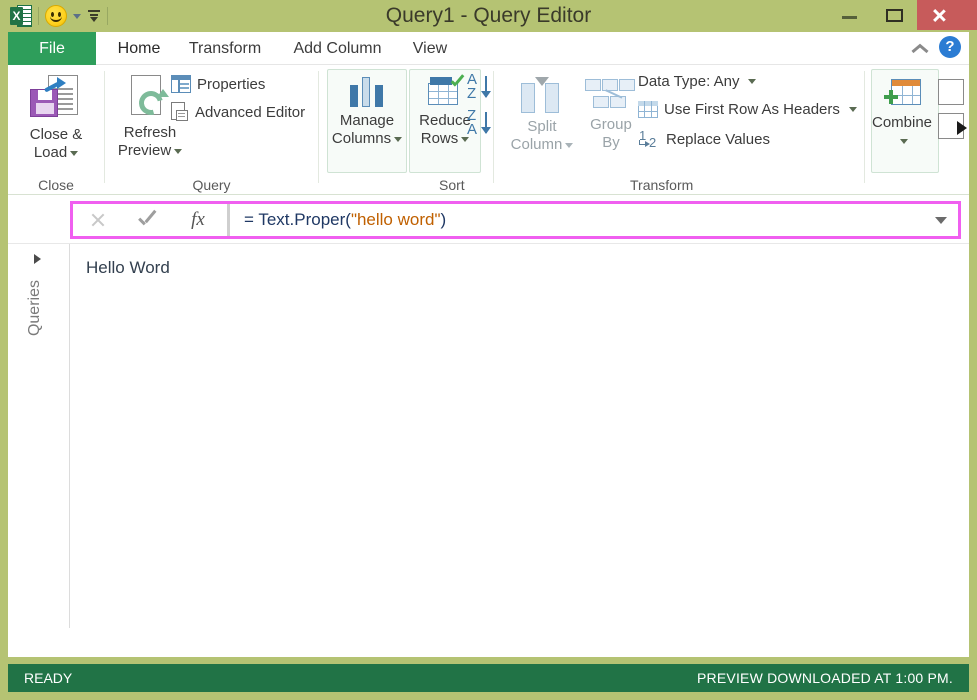 This screenshot has width=977, height=700. What do you see at coordinates (198, 220) in the screenshot?
I see `insert-function-button: fx` at bounding box center [198, 220].